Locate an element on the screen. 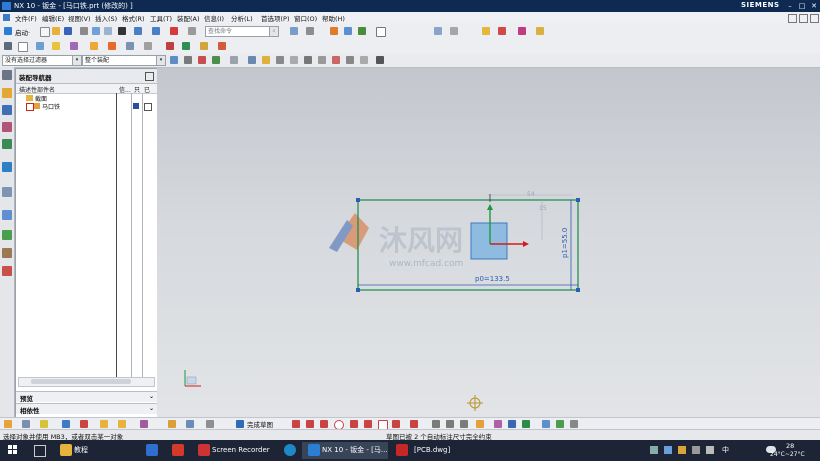  resource-settings-icon is located at coordinates (7, 75).